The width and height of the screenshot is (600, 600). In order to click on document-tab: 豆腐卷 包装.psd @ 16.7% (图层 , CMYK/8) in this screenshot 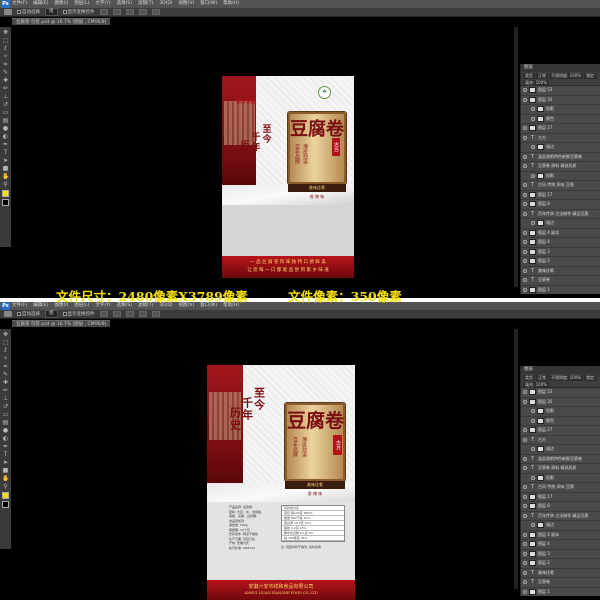, I will do `click(61, 323)`.